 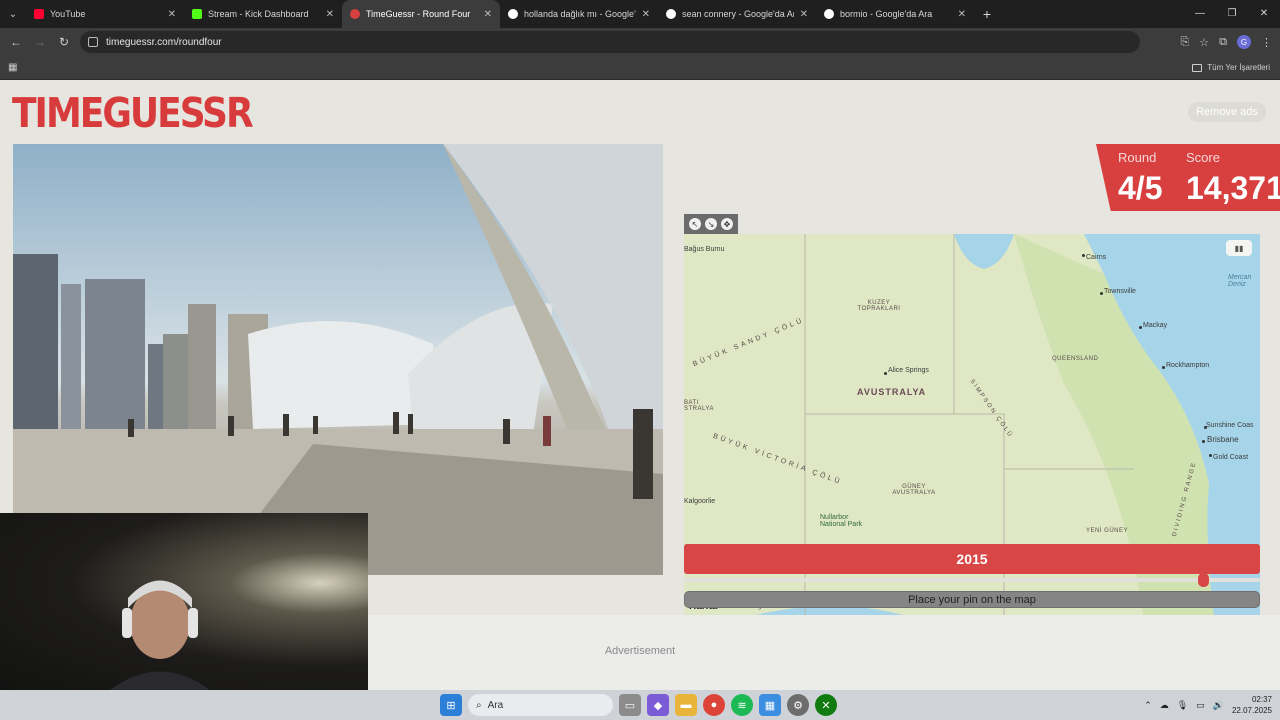 I want to click on label-country: AVUSTRALYA, so click(x=892, y=392).